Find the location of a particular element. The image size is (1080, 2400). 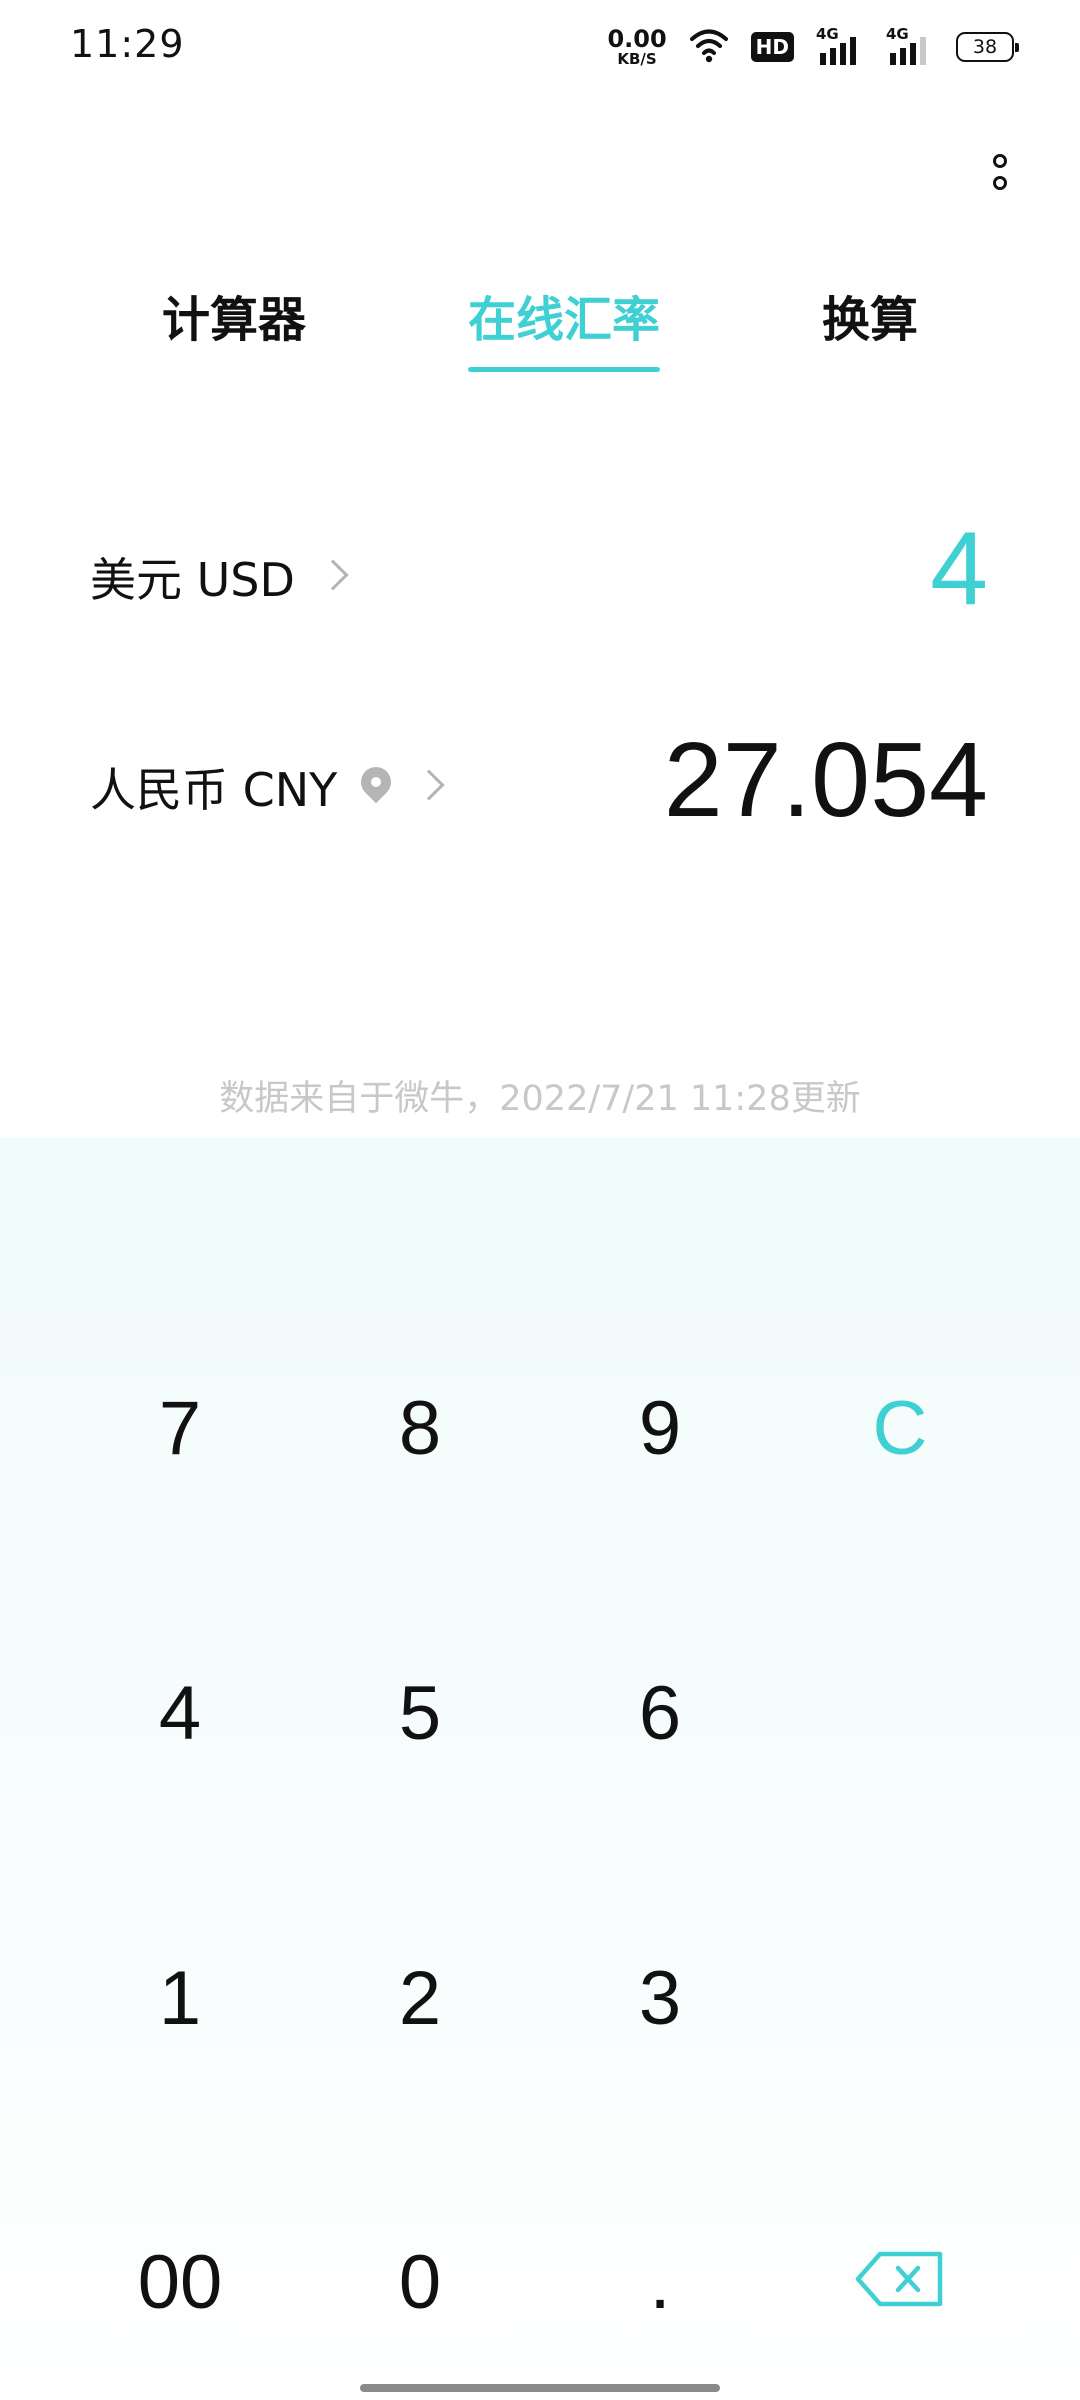

tab-unit-conversion: 换算 is located at coordinates (870, 315).